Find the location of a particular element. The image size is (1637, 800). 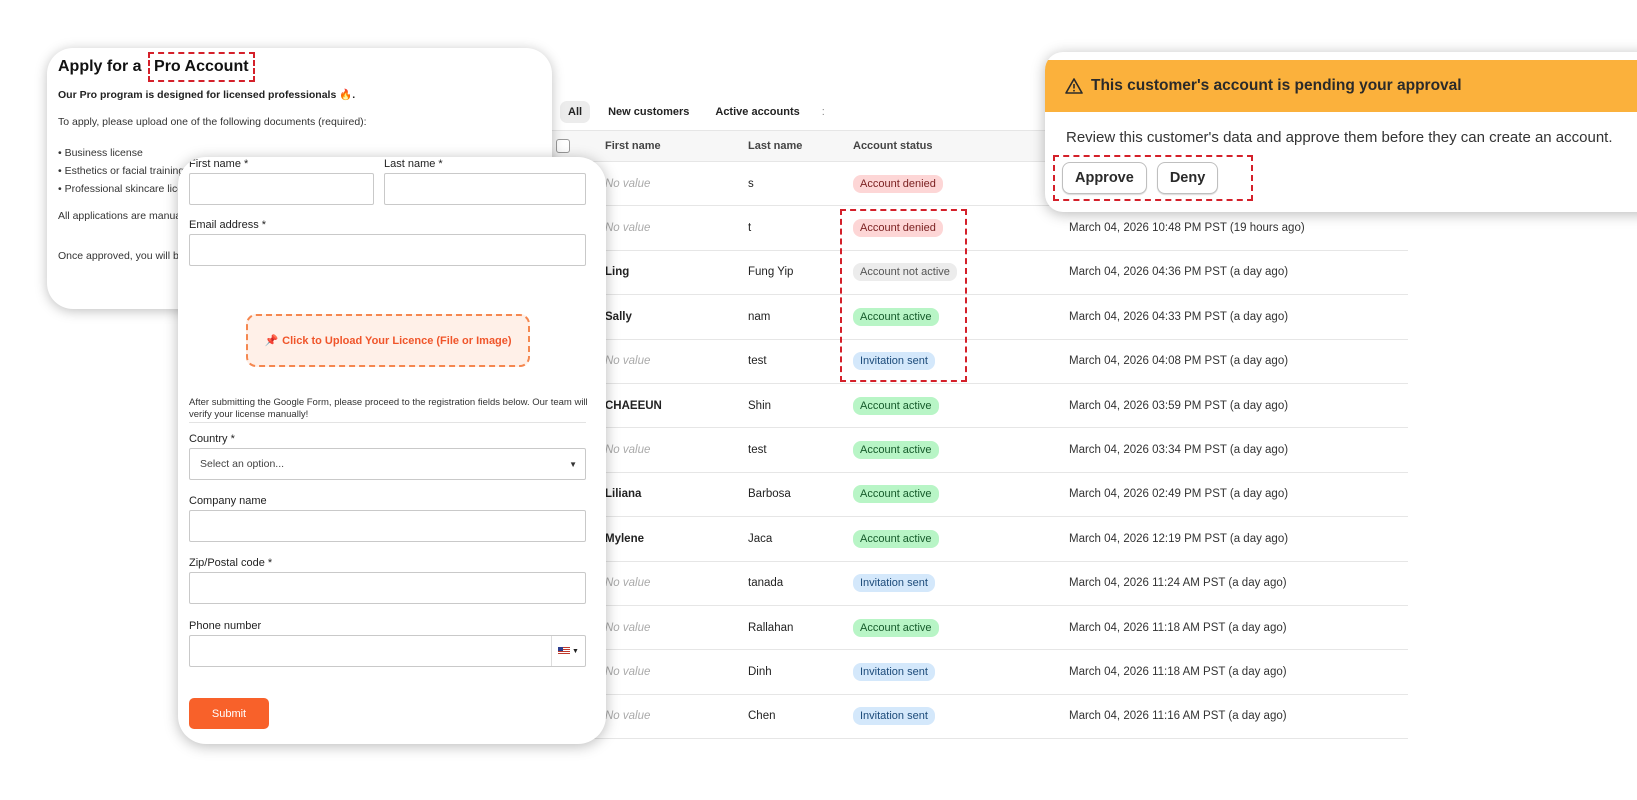

last-name-cell: Rallahan is located at coordinates (771, 627).